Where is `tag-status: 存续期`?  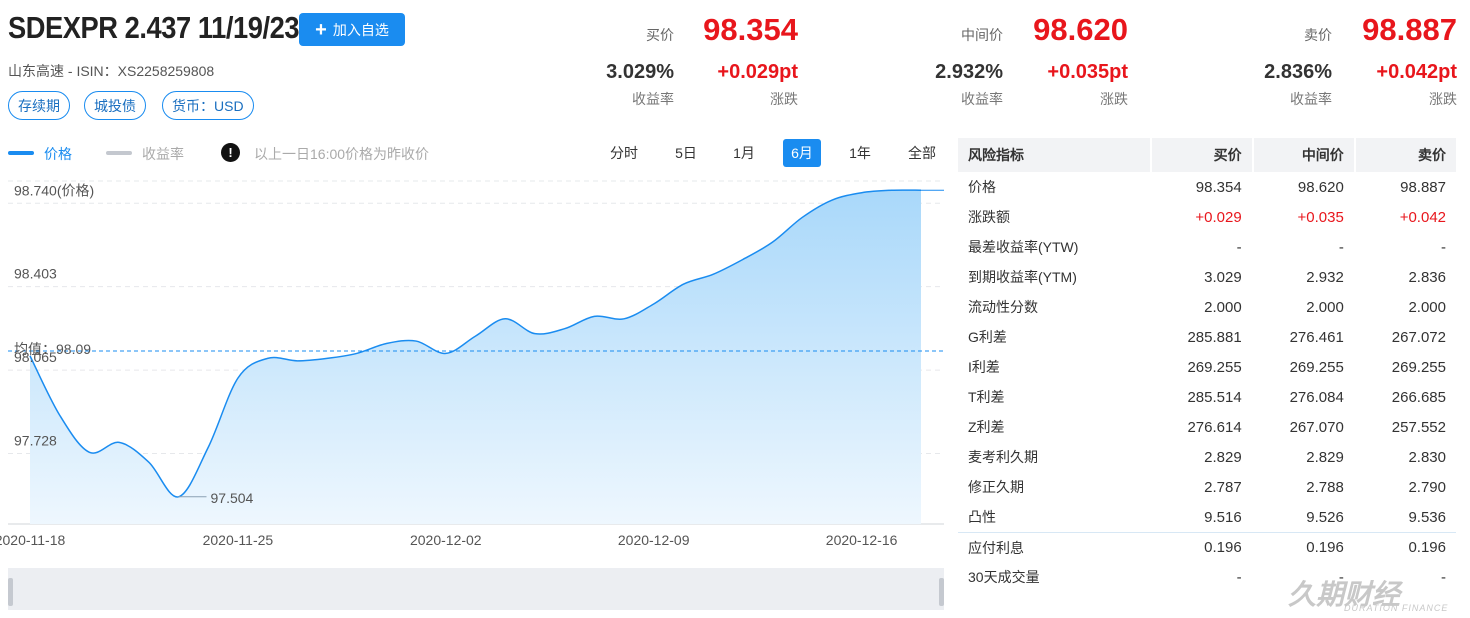
tag-status: 存续期 is located at coordinates (39, 105).